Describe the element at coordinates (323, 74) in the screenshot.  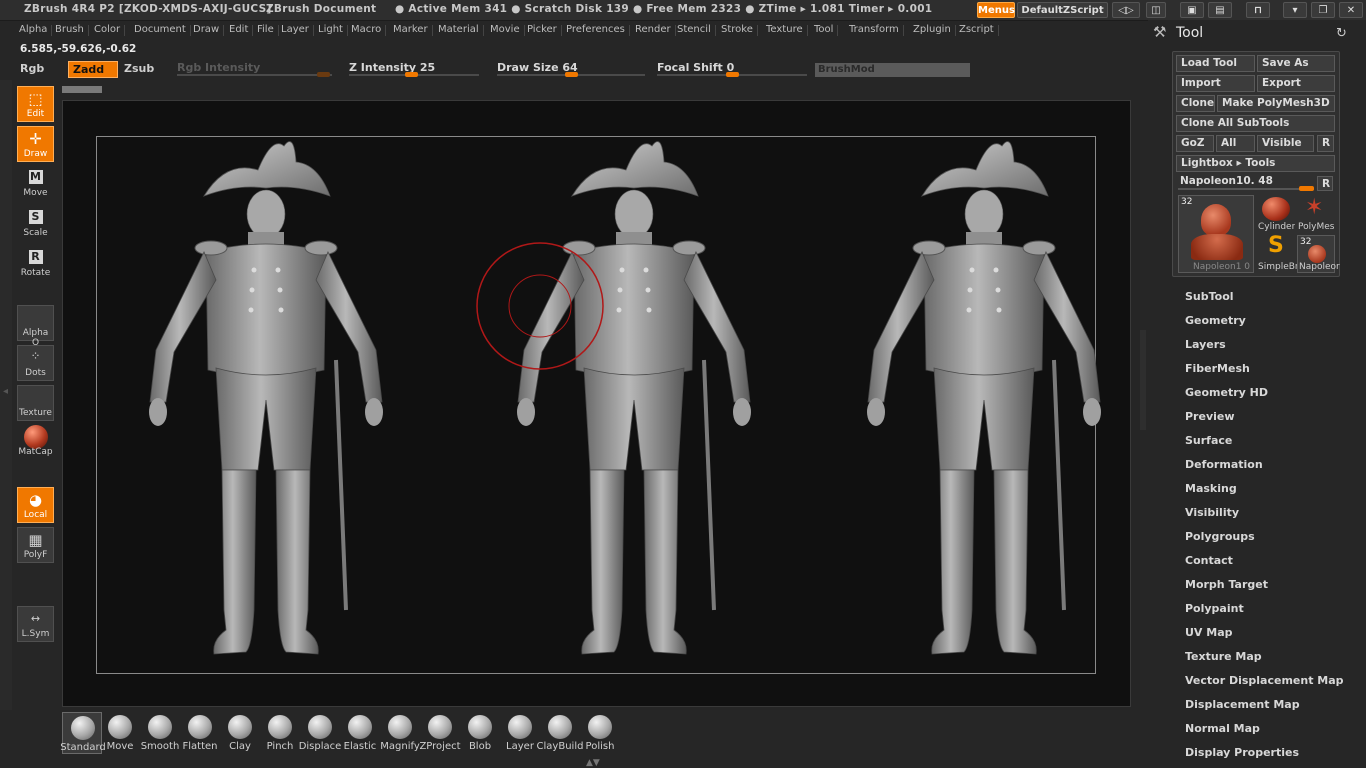
I see `rgb-intensity-knob` at that location.